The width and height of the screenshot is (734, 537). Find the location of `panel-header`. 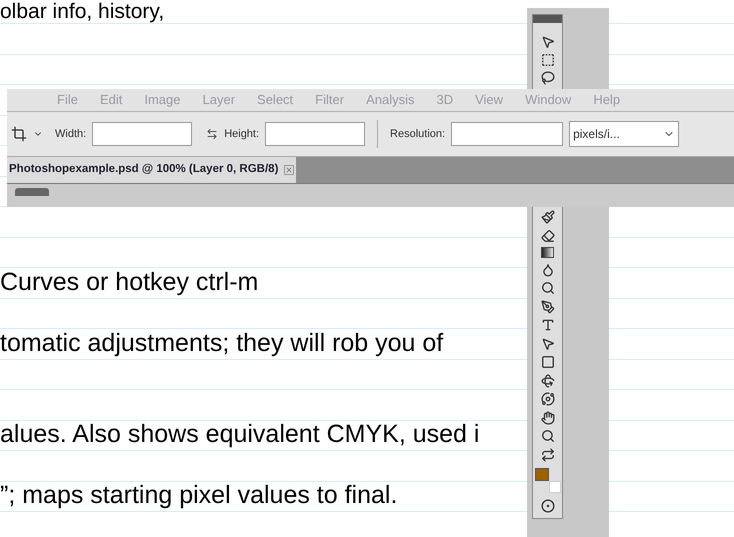

panel-header is located at coordinates (547, 19).